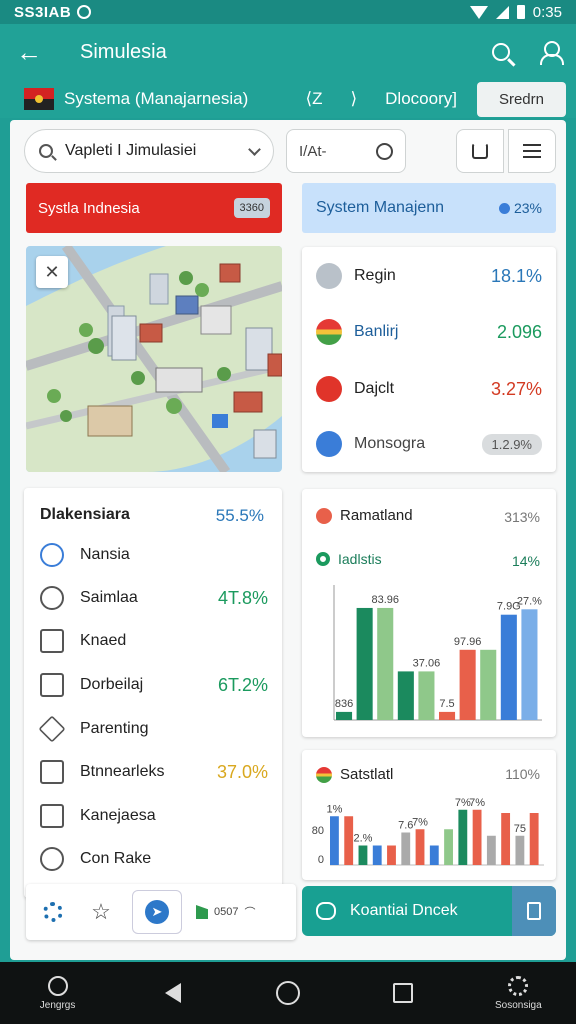 The width and height of the screenshot is (576, 1024). I want to click on calculator-icon, so click(52, 816).